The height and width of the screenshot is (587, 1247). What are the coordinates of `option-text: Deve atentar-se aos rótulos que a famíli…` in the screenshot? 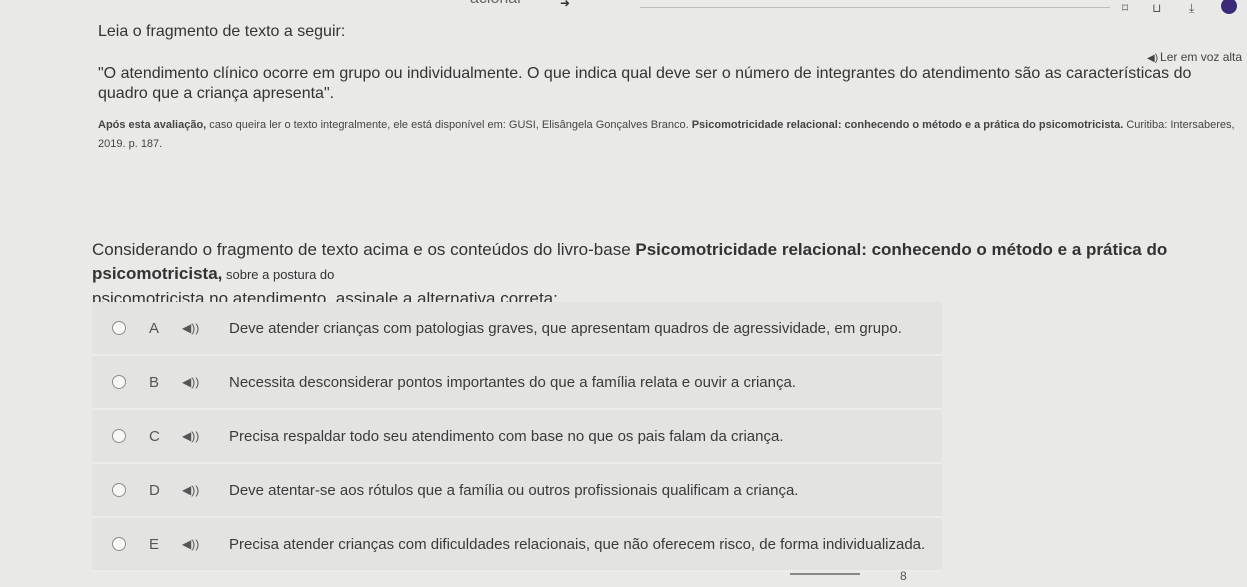 It's located at (514, 490).